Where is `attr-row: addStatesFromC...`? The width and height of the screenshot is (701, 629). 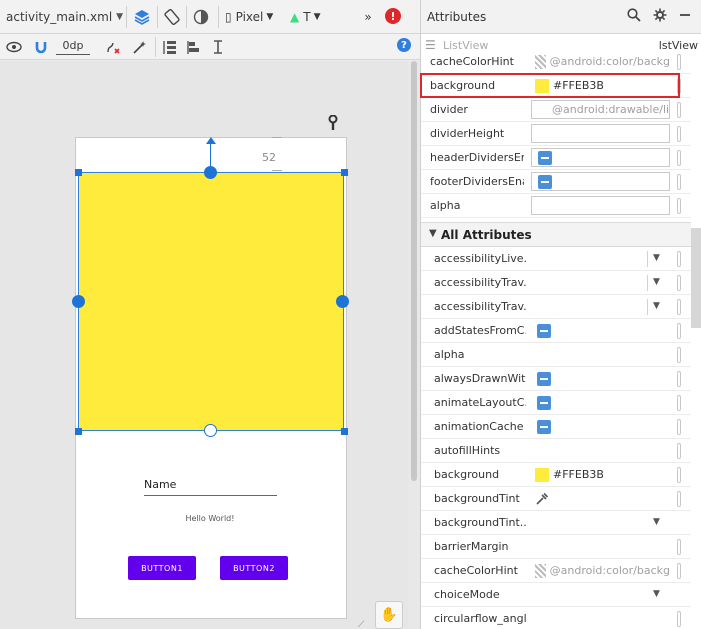 attr-row: addStatesFromC... is located at coordinates (556, 331).